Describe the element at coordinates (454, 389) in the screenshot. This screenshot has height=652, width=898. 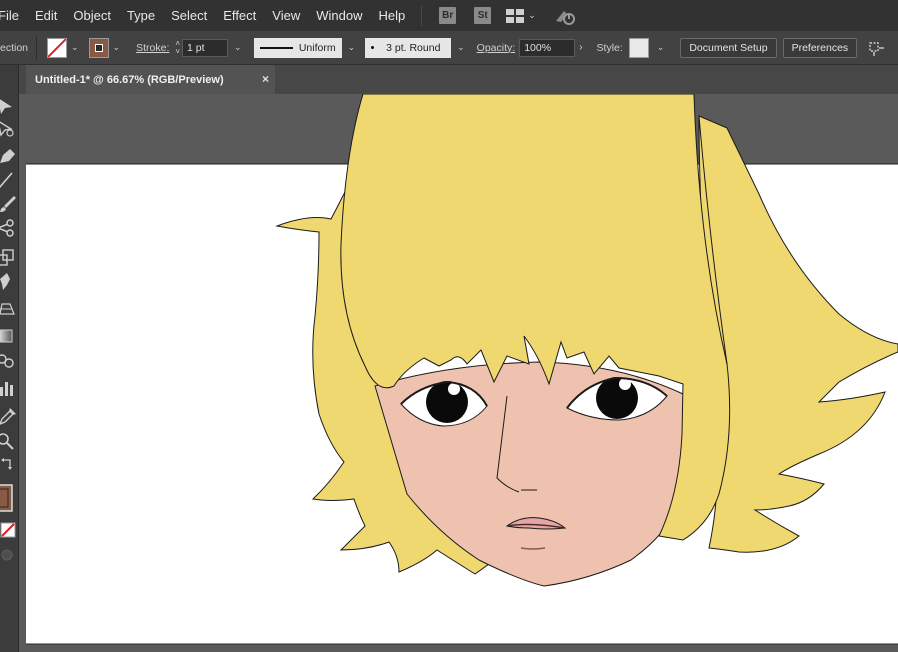
I see `left-eye-highlight` at that location.